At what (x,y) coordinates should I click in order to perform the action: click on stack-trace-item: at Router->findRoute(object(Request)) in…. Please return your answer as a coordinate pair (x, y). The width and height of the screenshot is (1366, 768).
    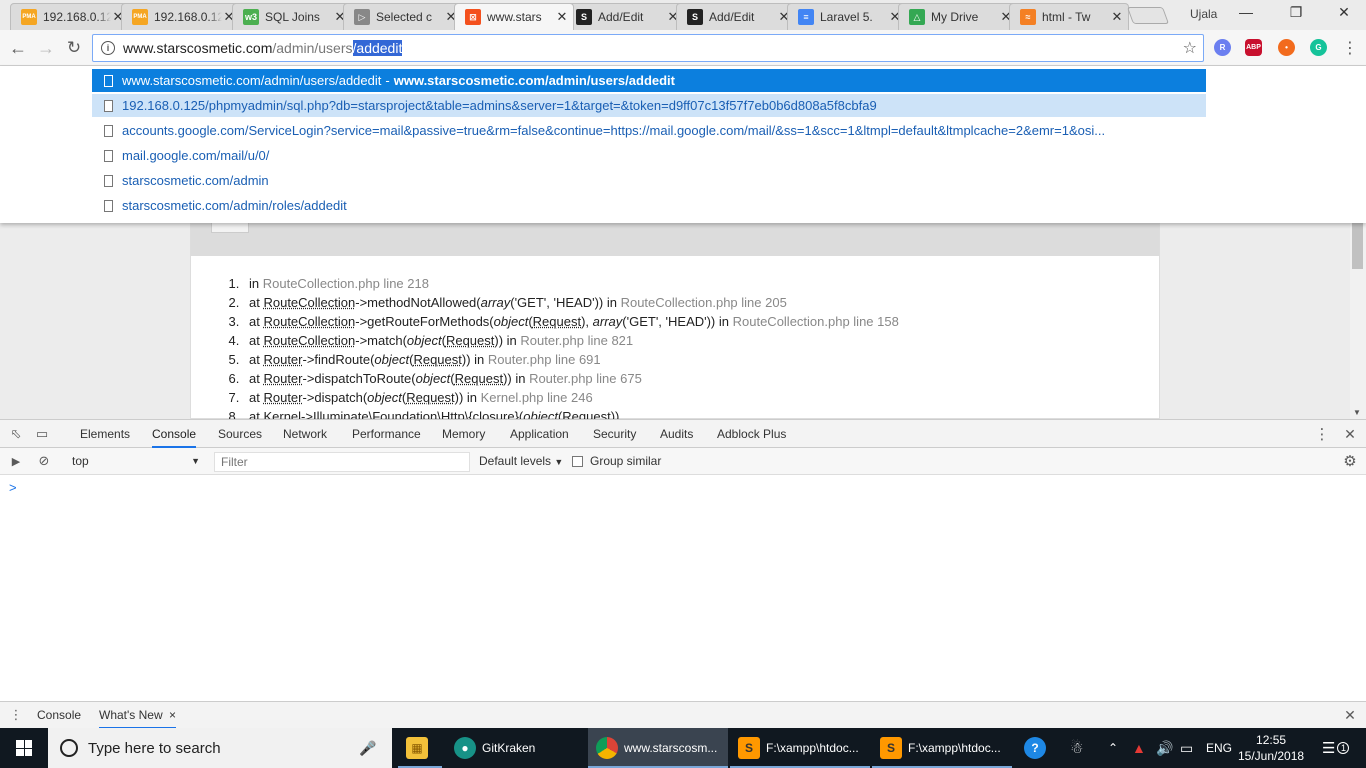
    Looking at the image, I should click on (571, 359).